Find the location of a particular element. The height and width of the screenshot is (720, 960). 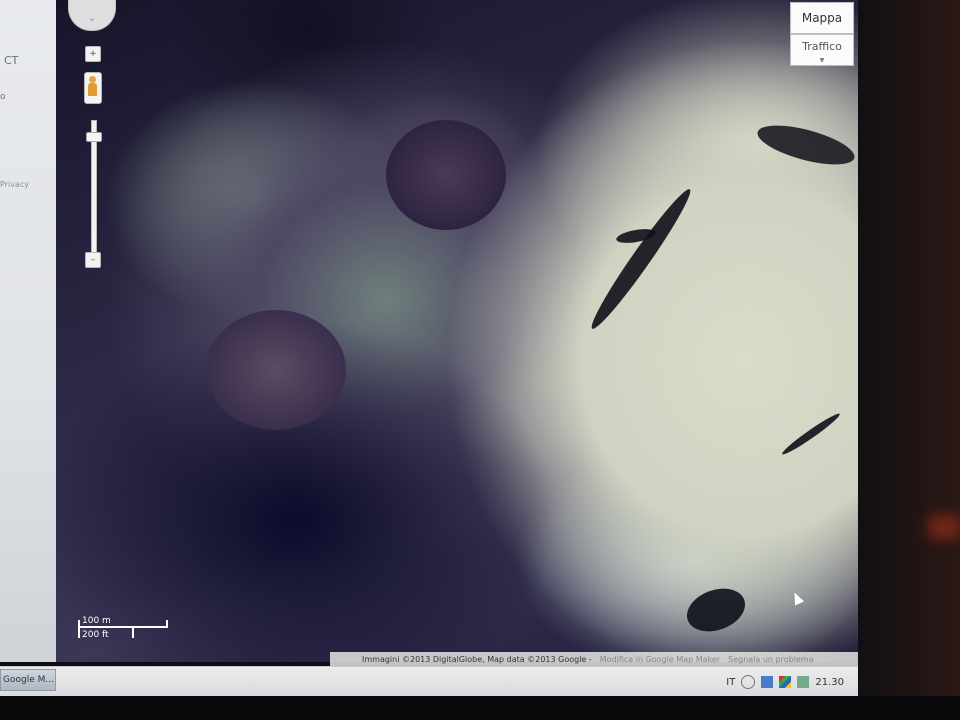

monitor-bezel is located at coordinates (909, 360).